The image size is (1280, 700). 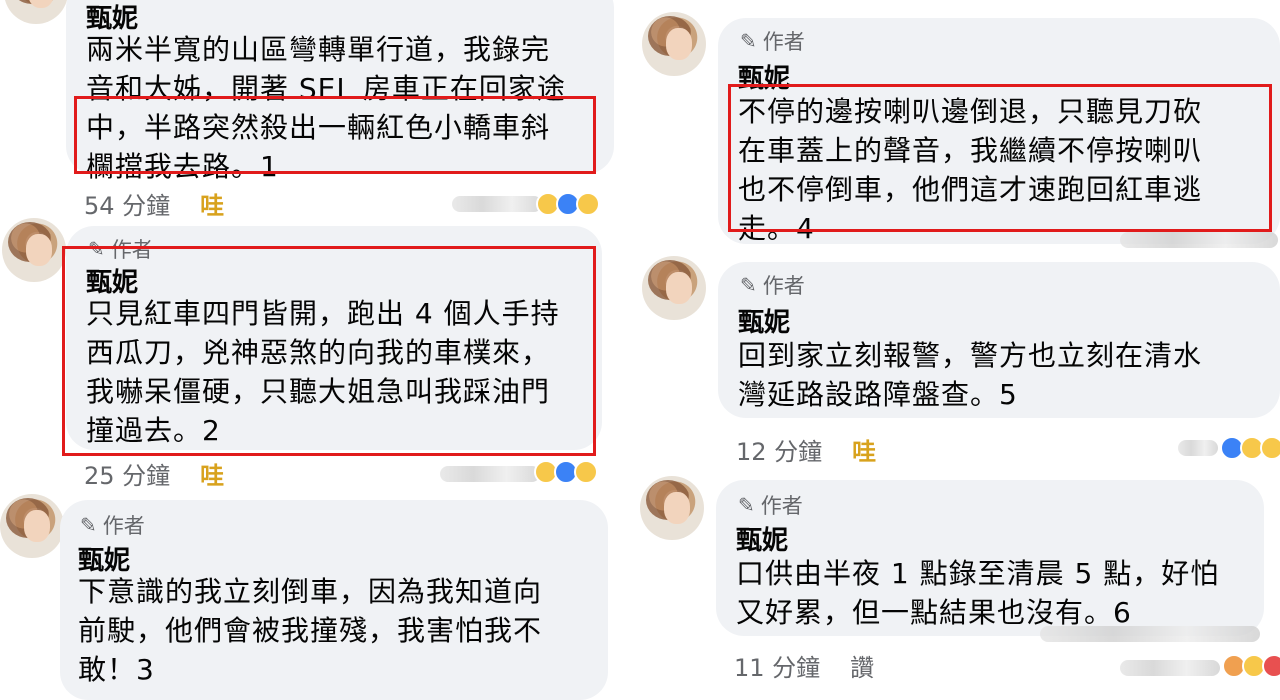 What do you see at coordinates (777, 665) in the screenshot?
I see `comment-timestamp: 11 分鐘` at bounding box center [777, 665].